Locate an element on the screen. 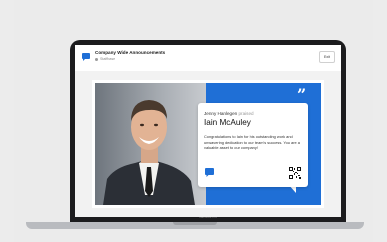 The width and height of the screenshot is (387, 242). quote-icon: ” is located at coordinates (302, 94).